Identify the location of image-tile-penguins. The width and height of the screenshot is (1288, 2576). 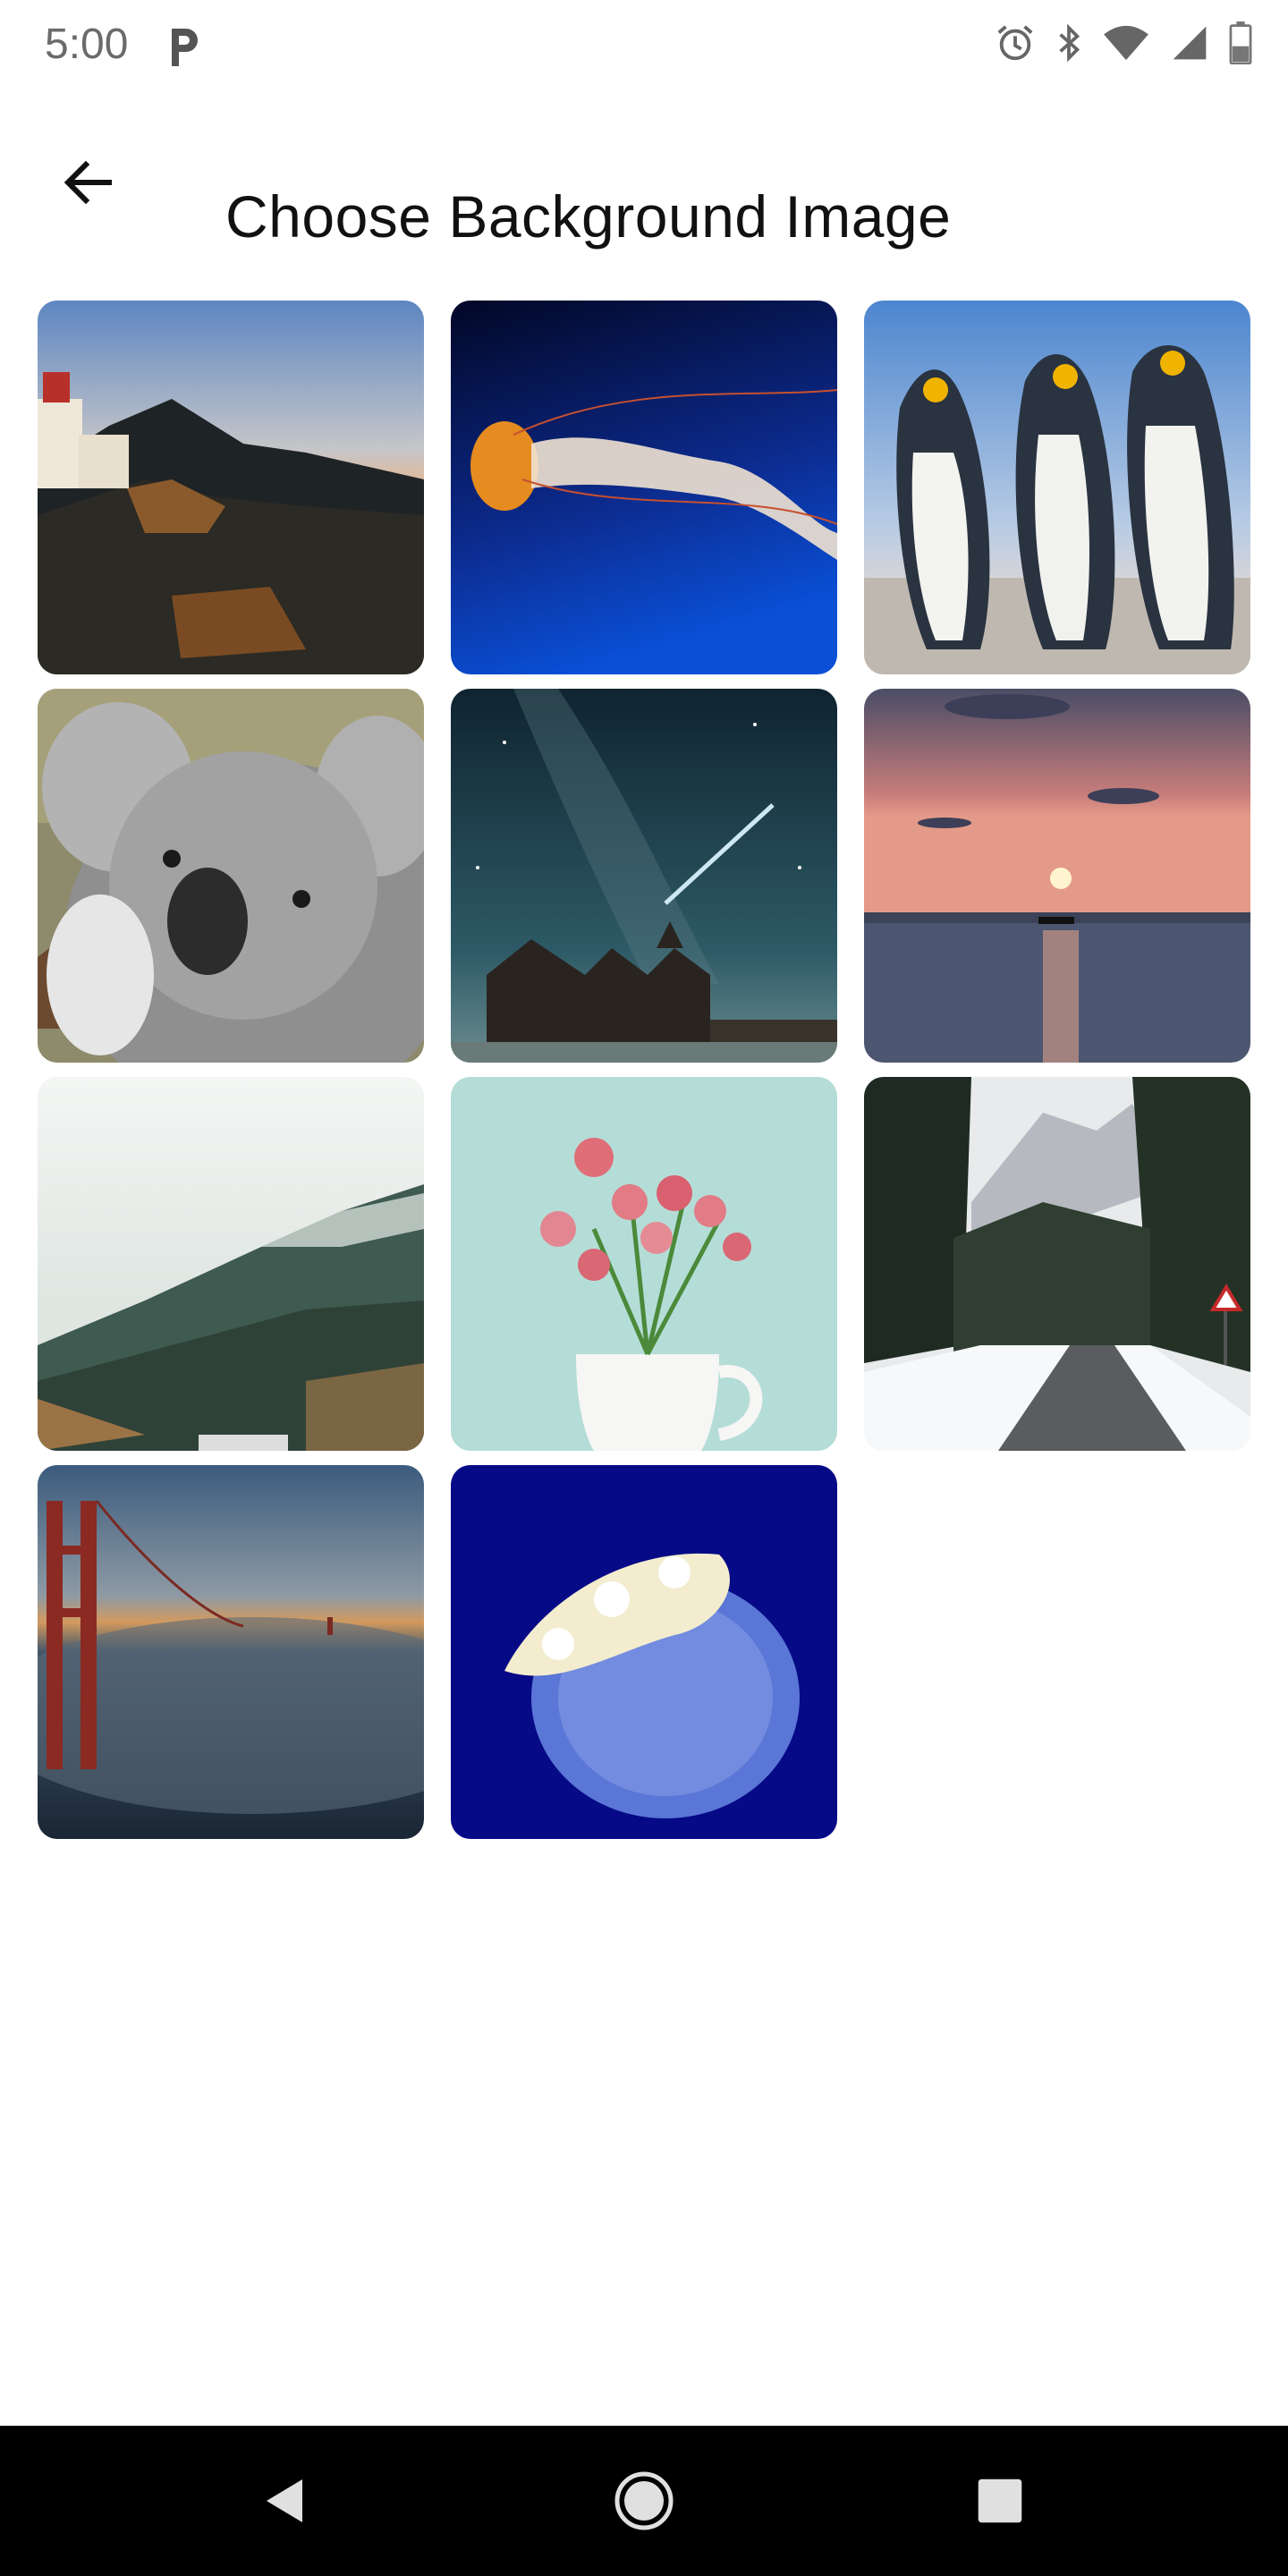
(1057, 487).